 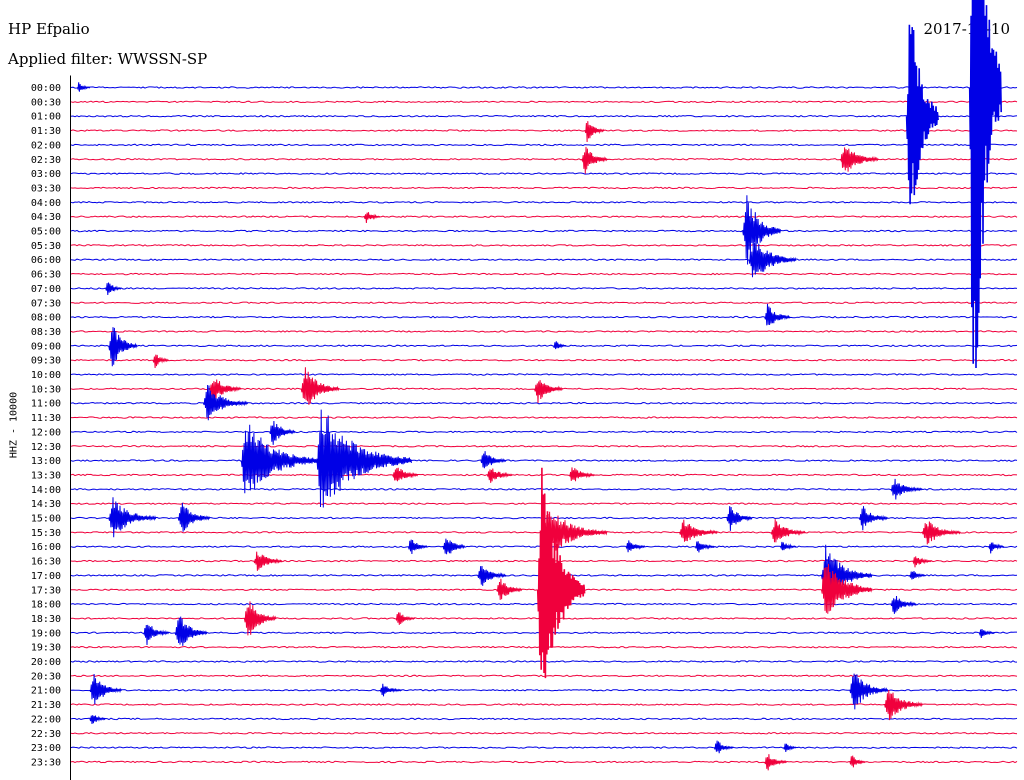 I want to click on time-label: 12:00, so click(x=46, y=432).